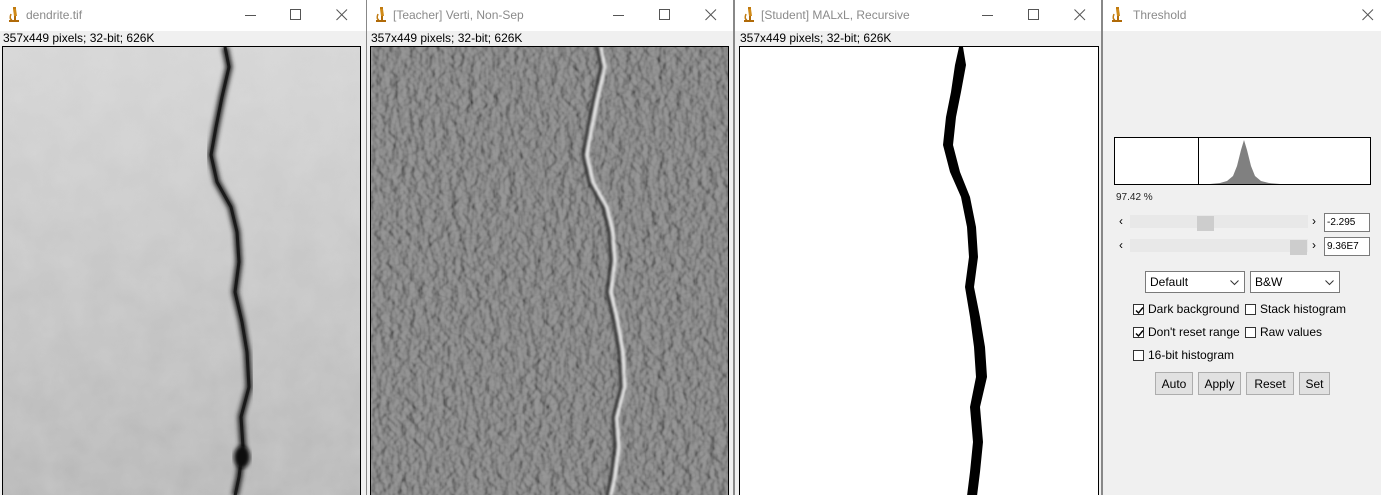 This screenshot has height=495, width=1381. Describe the element at coordinates (1270, 383) in the screenshot. I see `reset-button: Reset` at that location.